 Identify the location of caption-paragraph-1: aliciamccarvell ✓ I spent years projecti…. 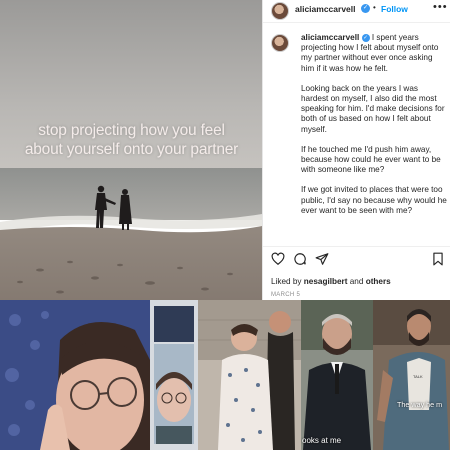
(374, 53).